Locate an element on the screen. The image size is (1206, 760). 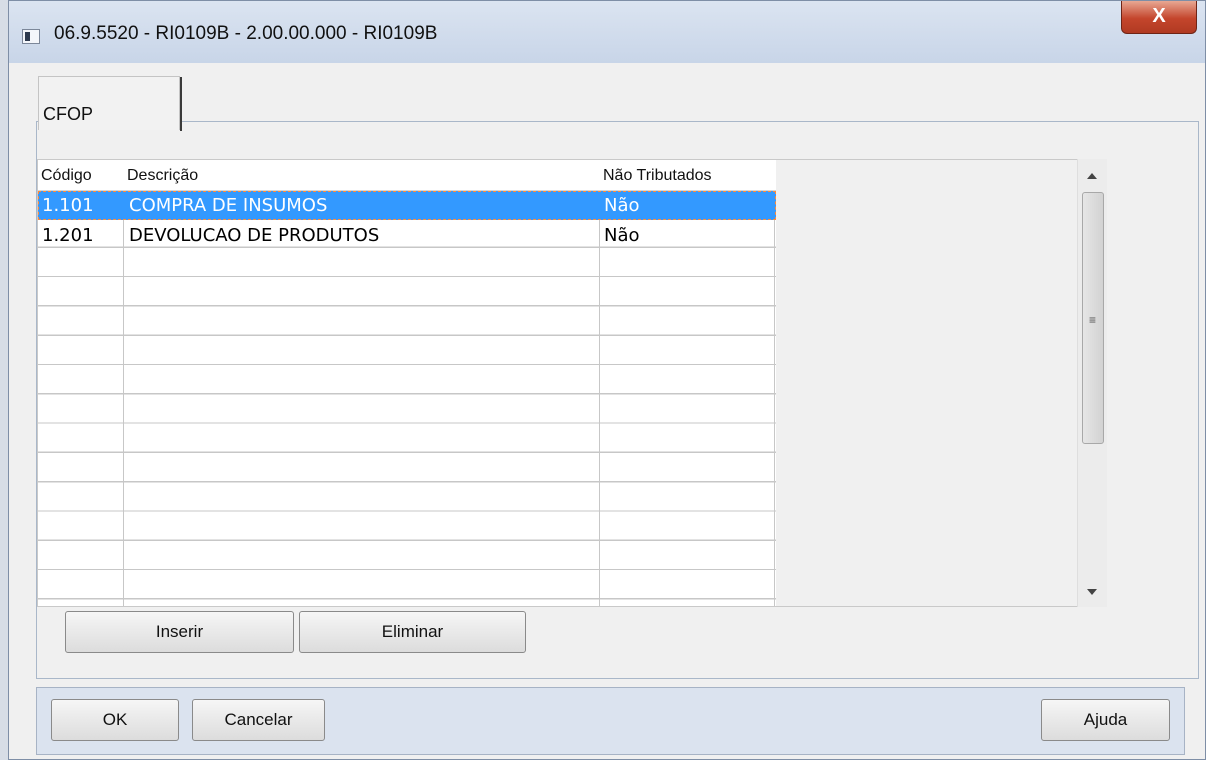
cancel-button: Cancelar is located at coordinates (258, 720).